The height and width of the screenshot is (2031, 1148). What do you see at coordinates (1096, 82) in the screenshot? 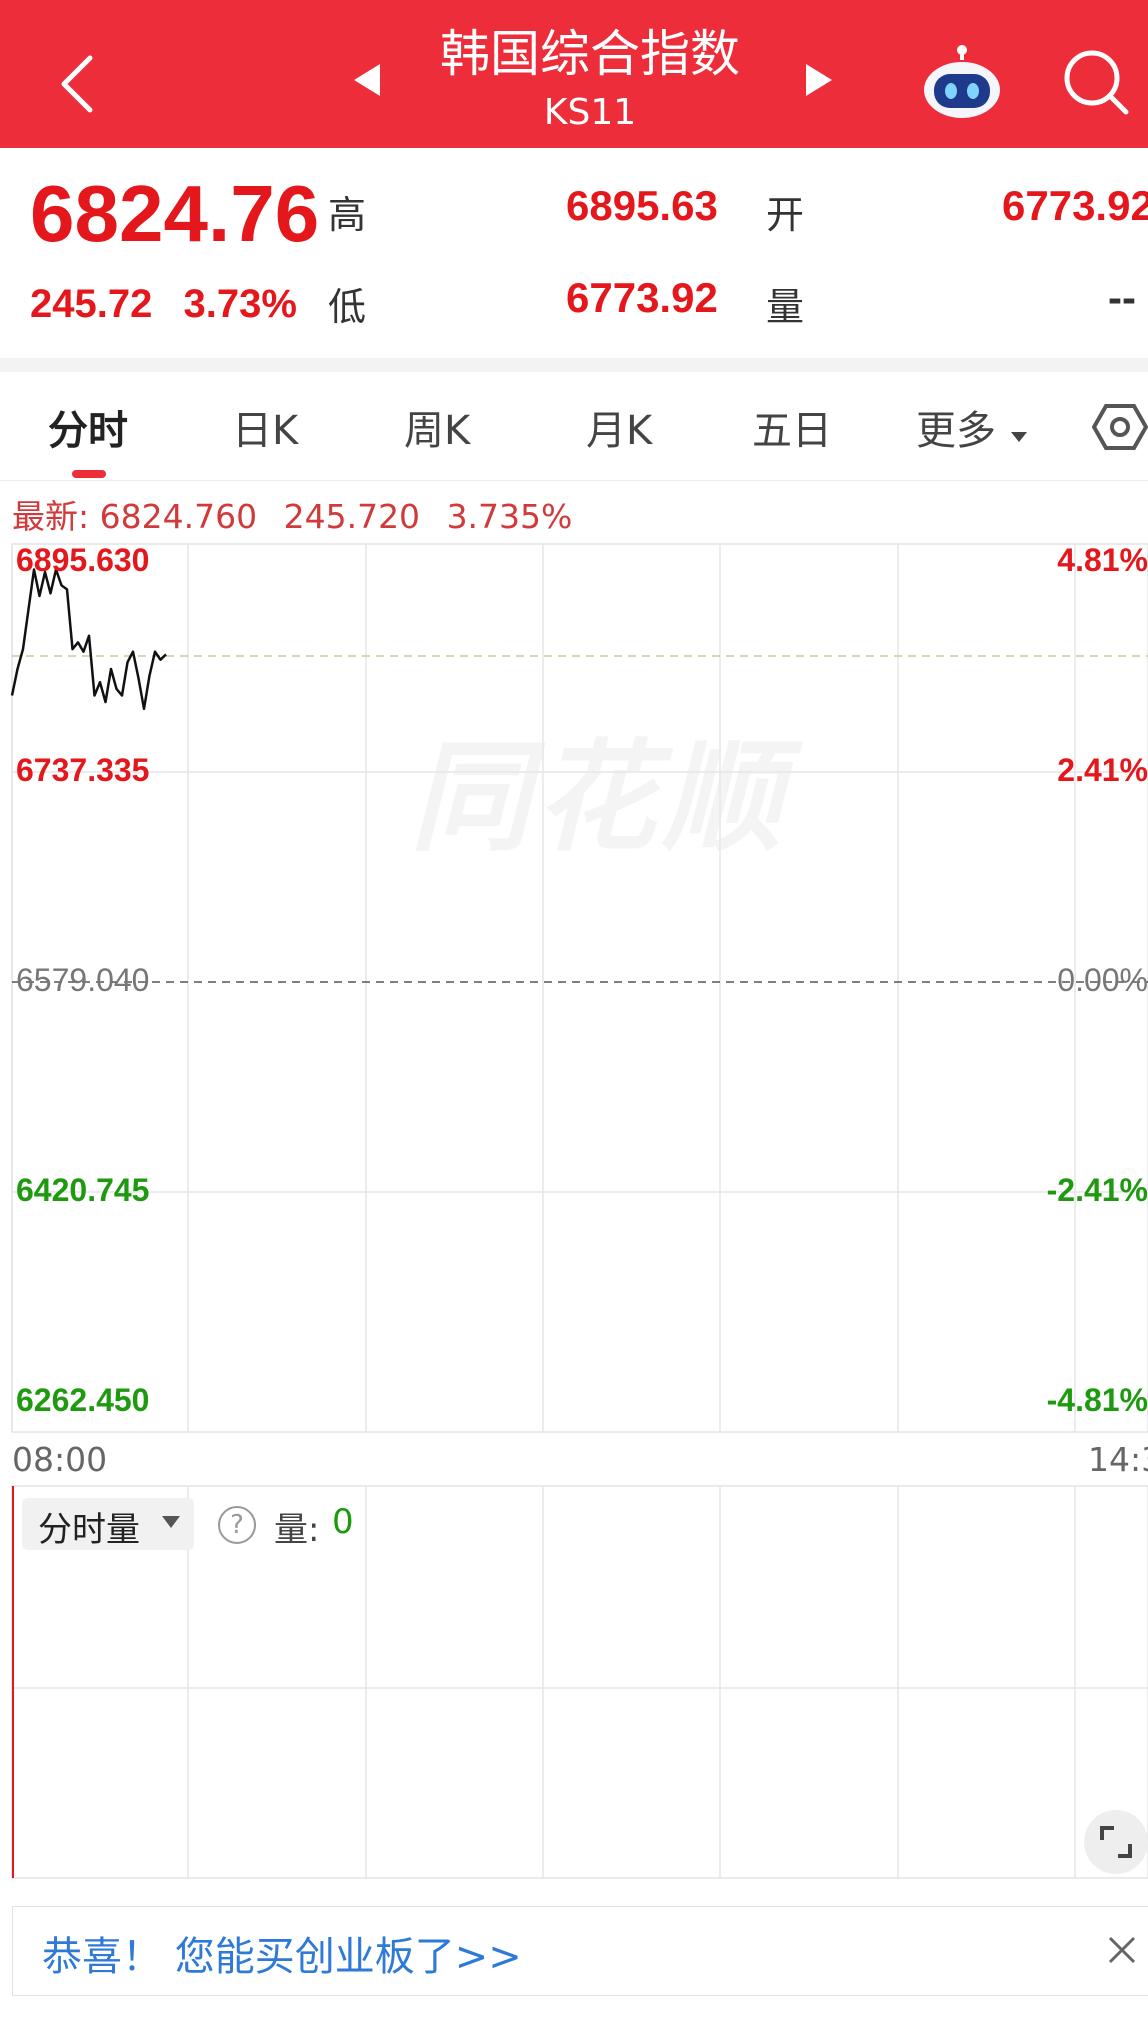
I see `search-icon` at bounding box center [1096, 82].